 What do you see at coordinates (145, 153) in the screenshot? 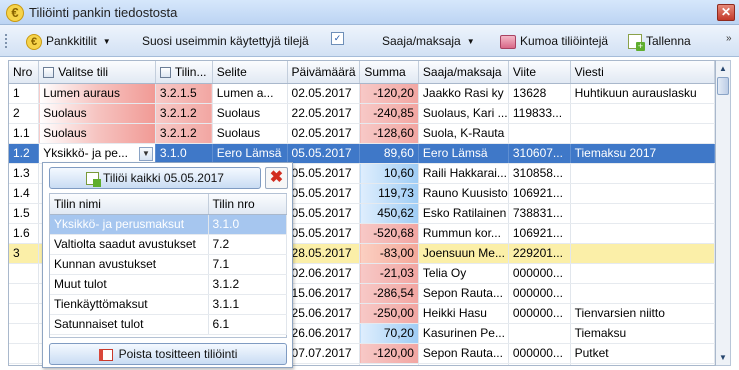
I see `chevron-down-icon: ▼` at bounding box center [145, 153].